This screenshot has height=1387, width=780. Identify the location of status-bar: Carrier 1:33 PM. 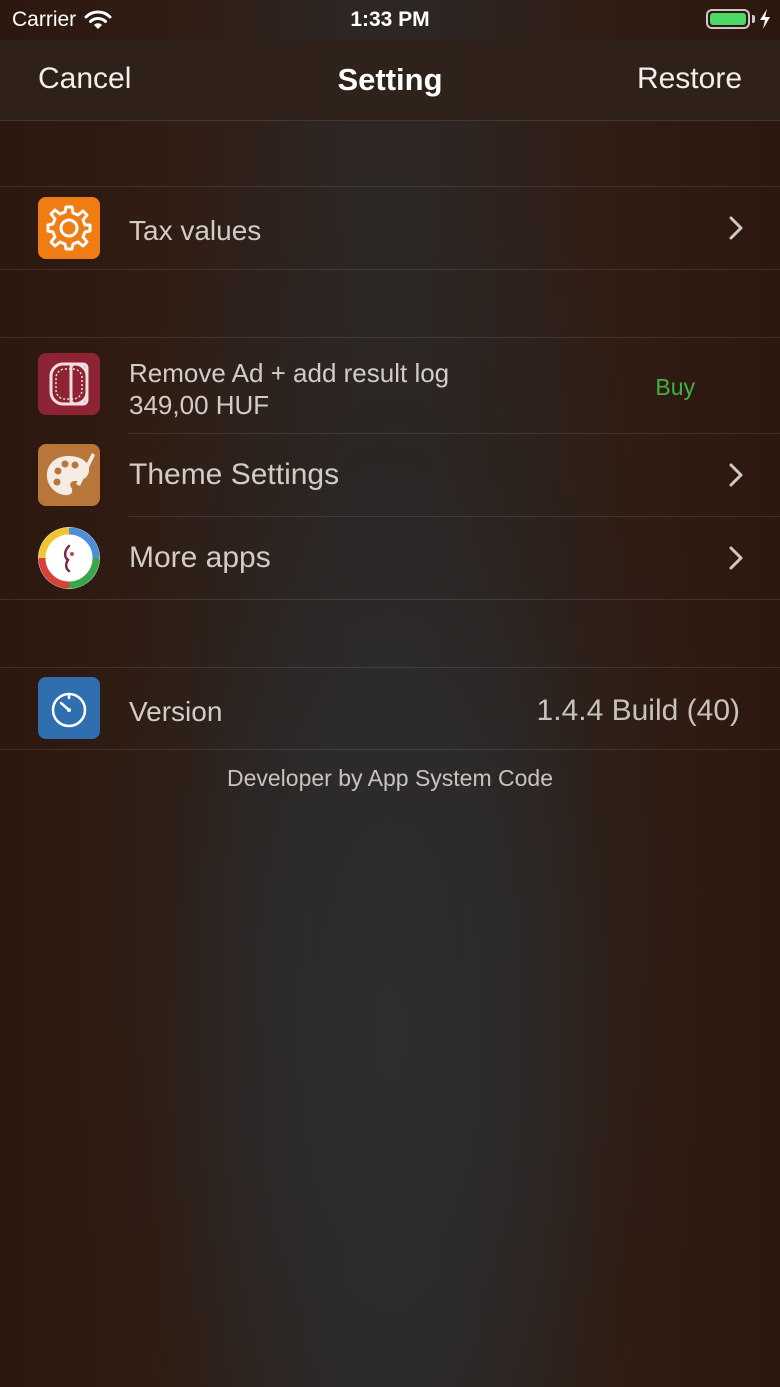
(390, 20).